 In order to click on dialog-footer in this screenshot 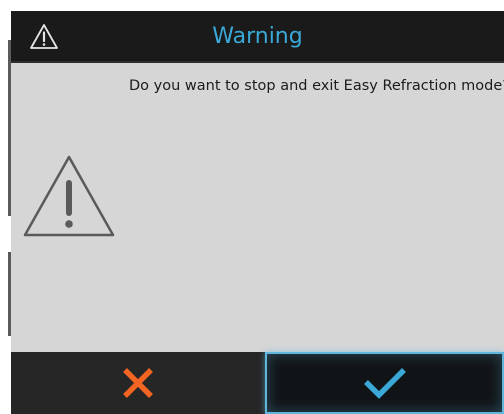, I will do `click(257, 383)`.